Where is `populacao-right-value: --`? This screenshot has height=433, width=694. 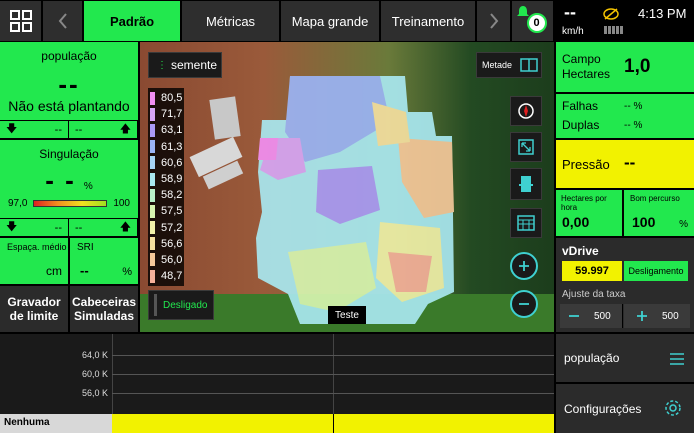 populacao-right-value: -- is located at coordinates (79, 129).